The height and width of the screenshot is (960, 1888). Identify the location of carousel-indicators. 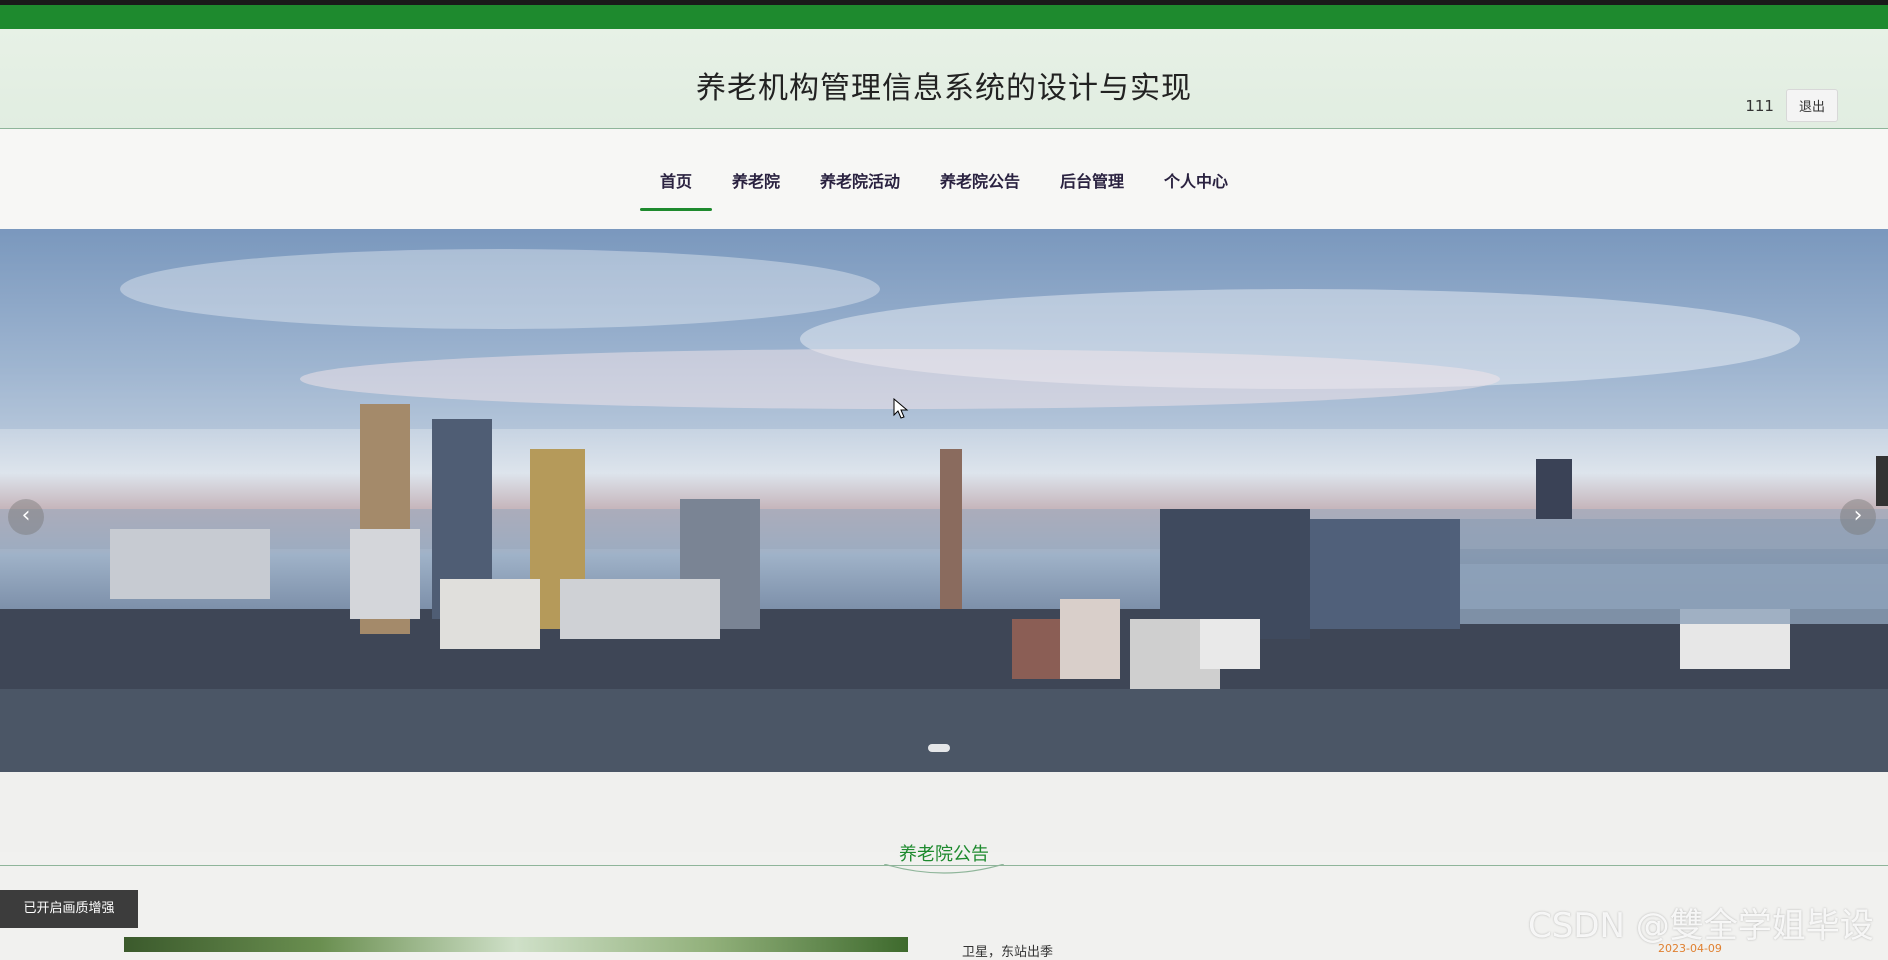
(939, 748).